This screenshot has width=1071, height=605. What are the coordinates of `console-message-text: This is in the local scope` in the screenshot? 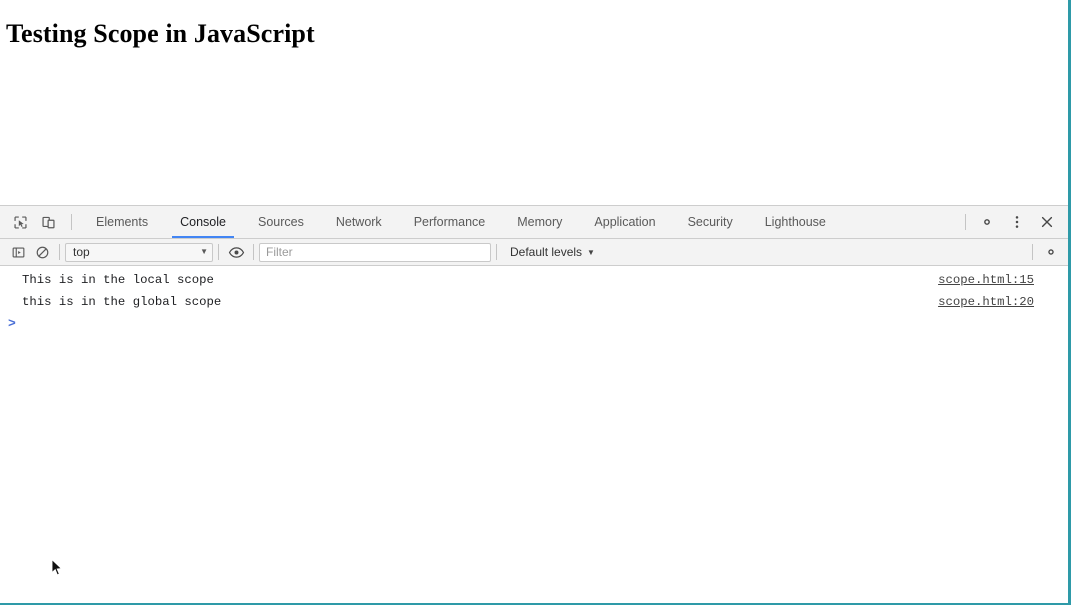 It's located at (118, 280).